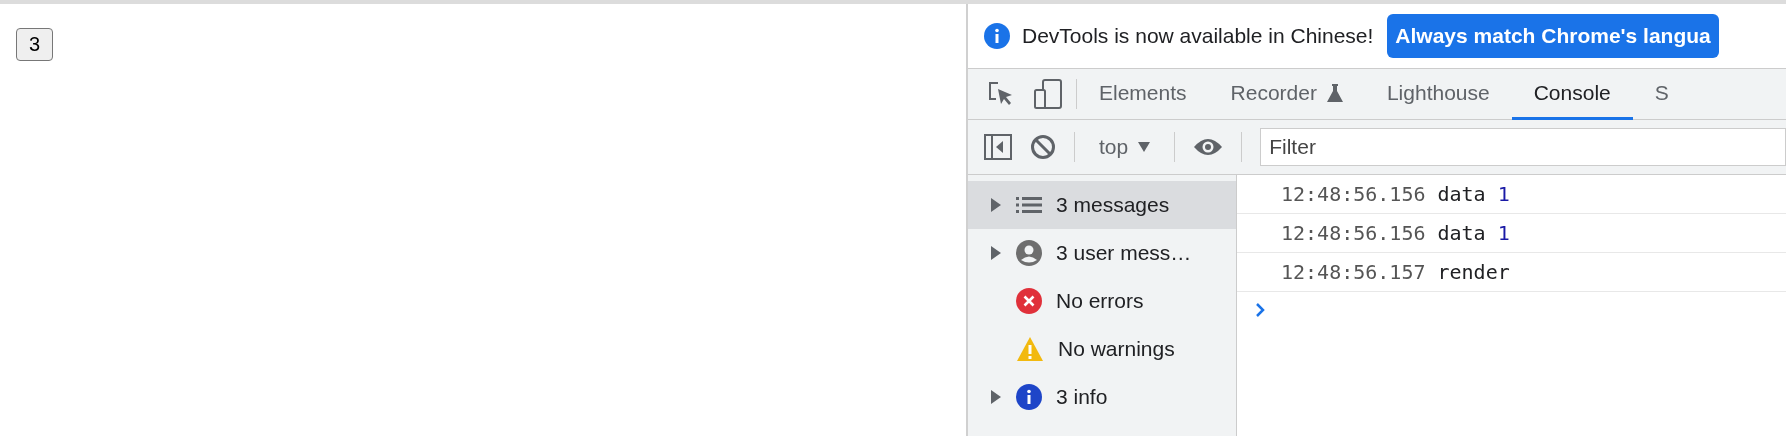 The height and width of the screenshot is (436, 1786). I want to click on prompt-icon, so click(1260, 310).